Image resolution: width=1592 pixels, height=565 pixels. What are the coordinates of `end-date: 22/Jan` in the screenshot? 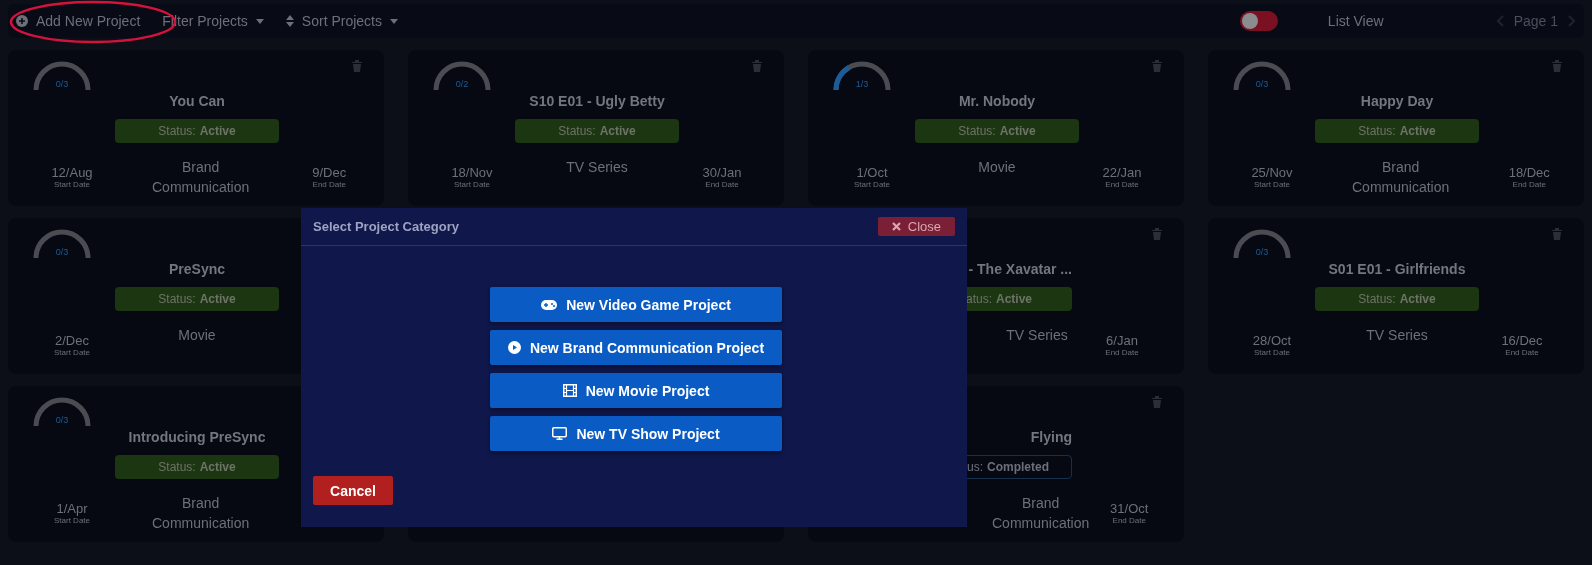 It's located at (1122, 172).